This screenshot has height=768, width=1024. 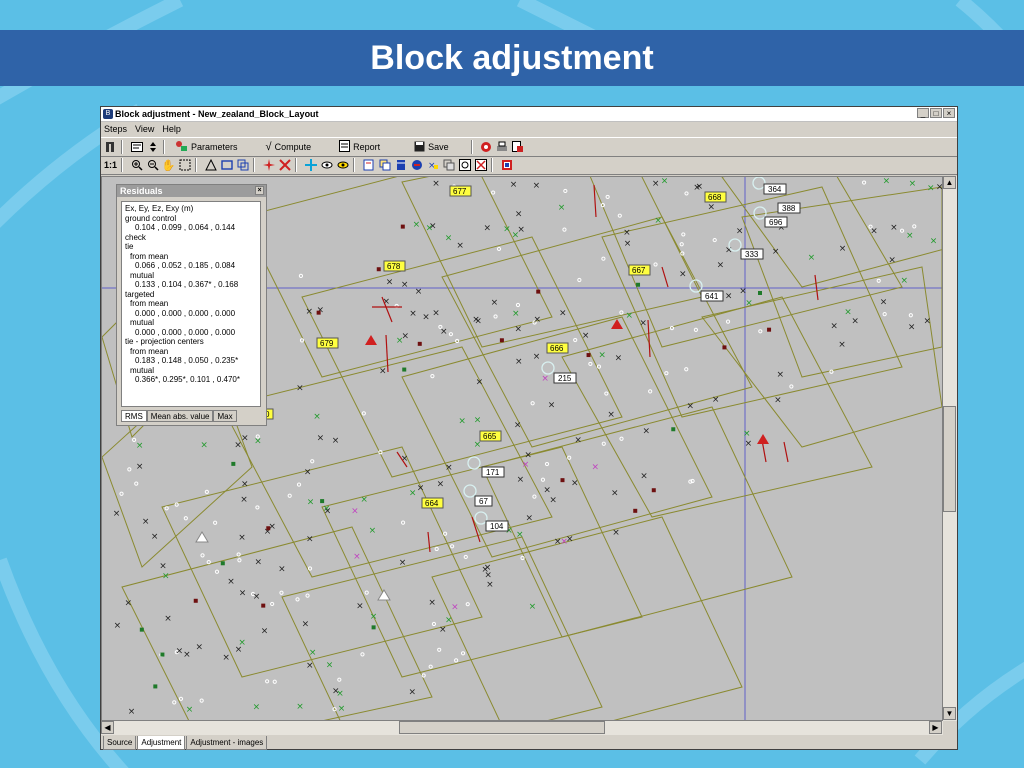 What do you see at coordinates (345, 147) in the screenshot?
I see `report-icon` at bounding box center [345, 147].